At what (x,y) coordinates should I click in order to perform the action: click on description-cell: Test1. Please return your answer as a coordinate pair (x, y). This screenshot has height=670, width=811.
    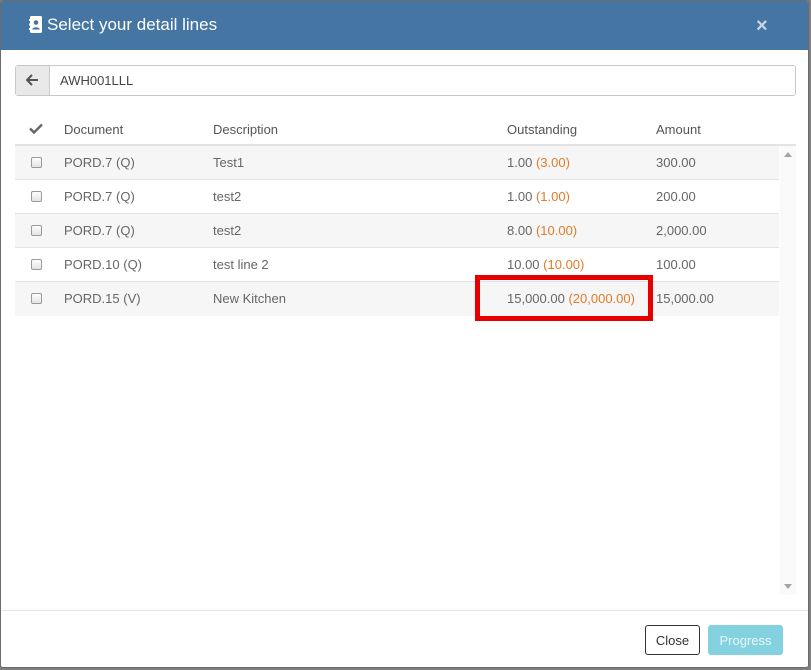
    Looking at the image, I should click on (229, 162).